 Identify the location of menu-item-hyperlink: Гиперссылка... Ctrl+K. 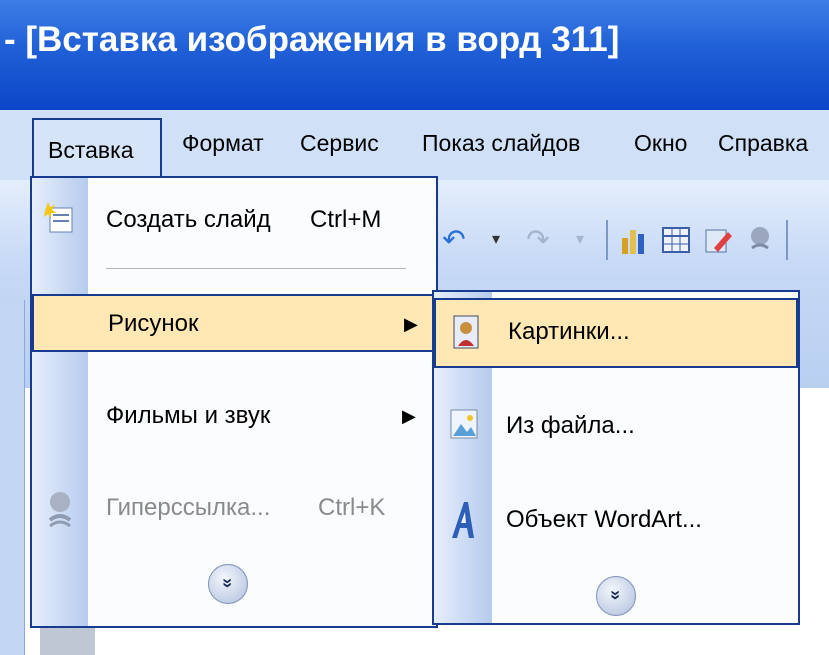
(234, 507).